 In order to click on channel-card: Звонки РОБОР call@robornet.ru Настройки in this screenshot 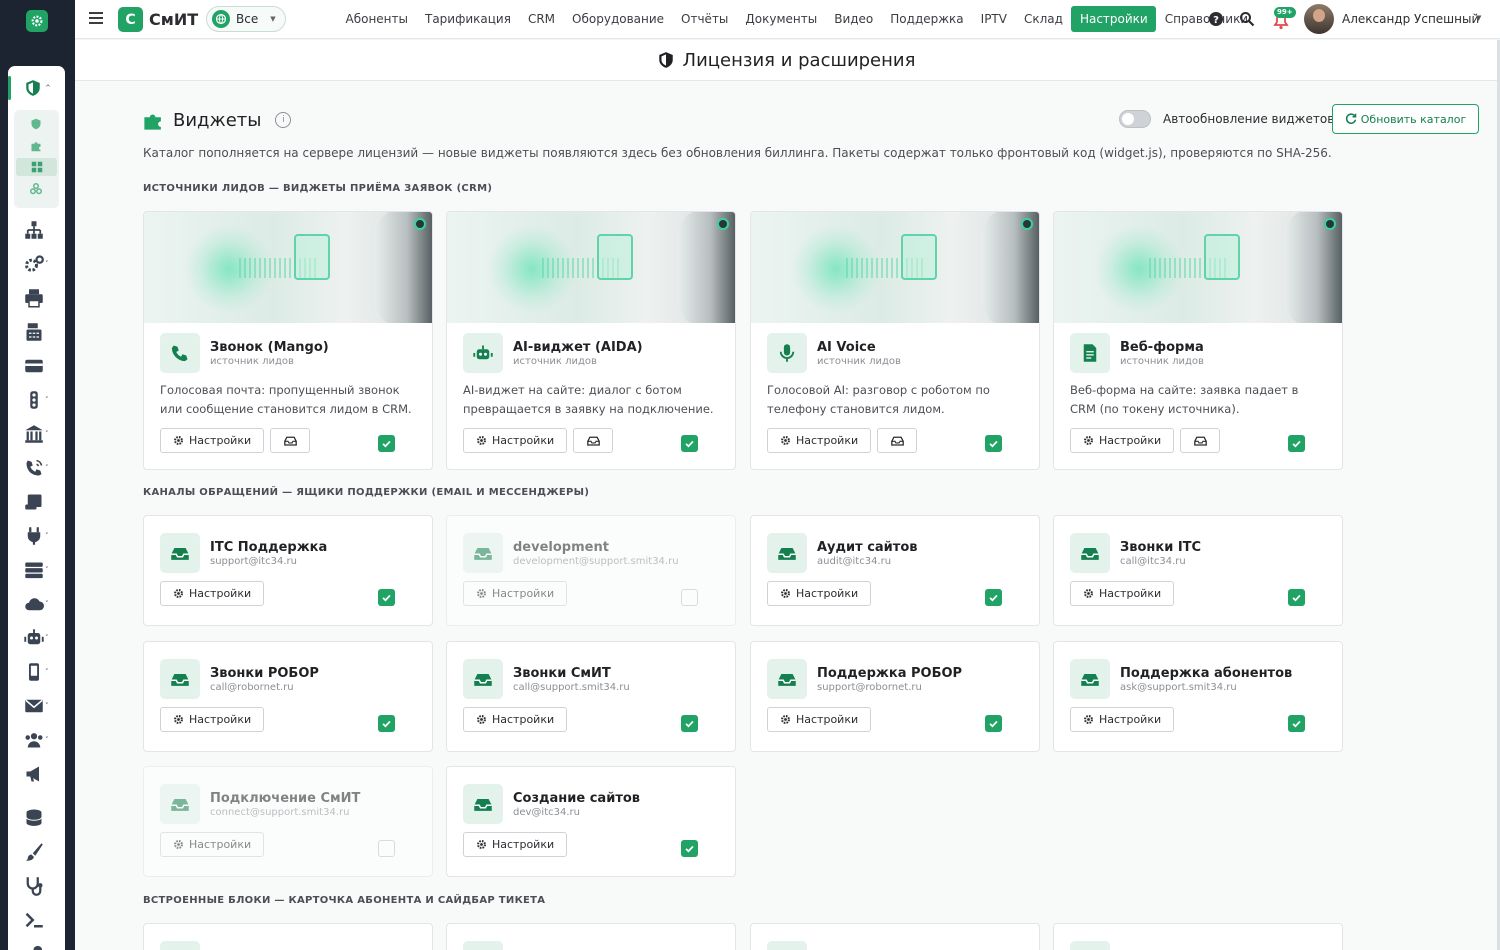, I will do `click(288, 696)`.